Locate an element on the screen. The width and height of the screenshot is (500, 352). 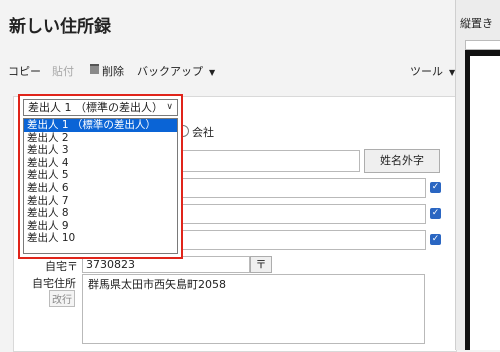
checkbox-2: ✓ is located at coordinates (435, 213).